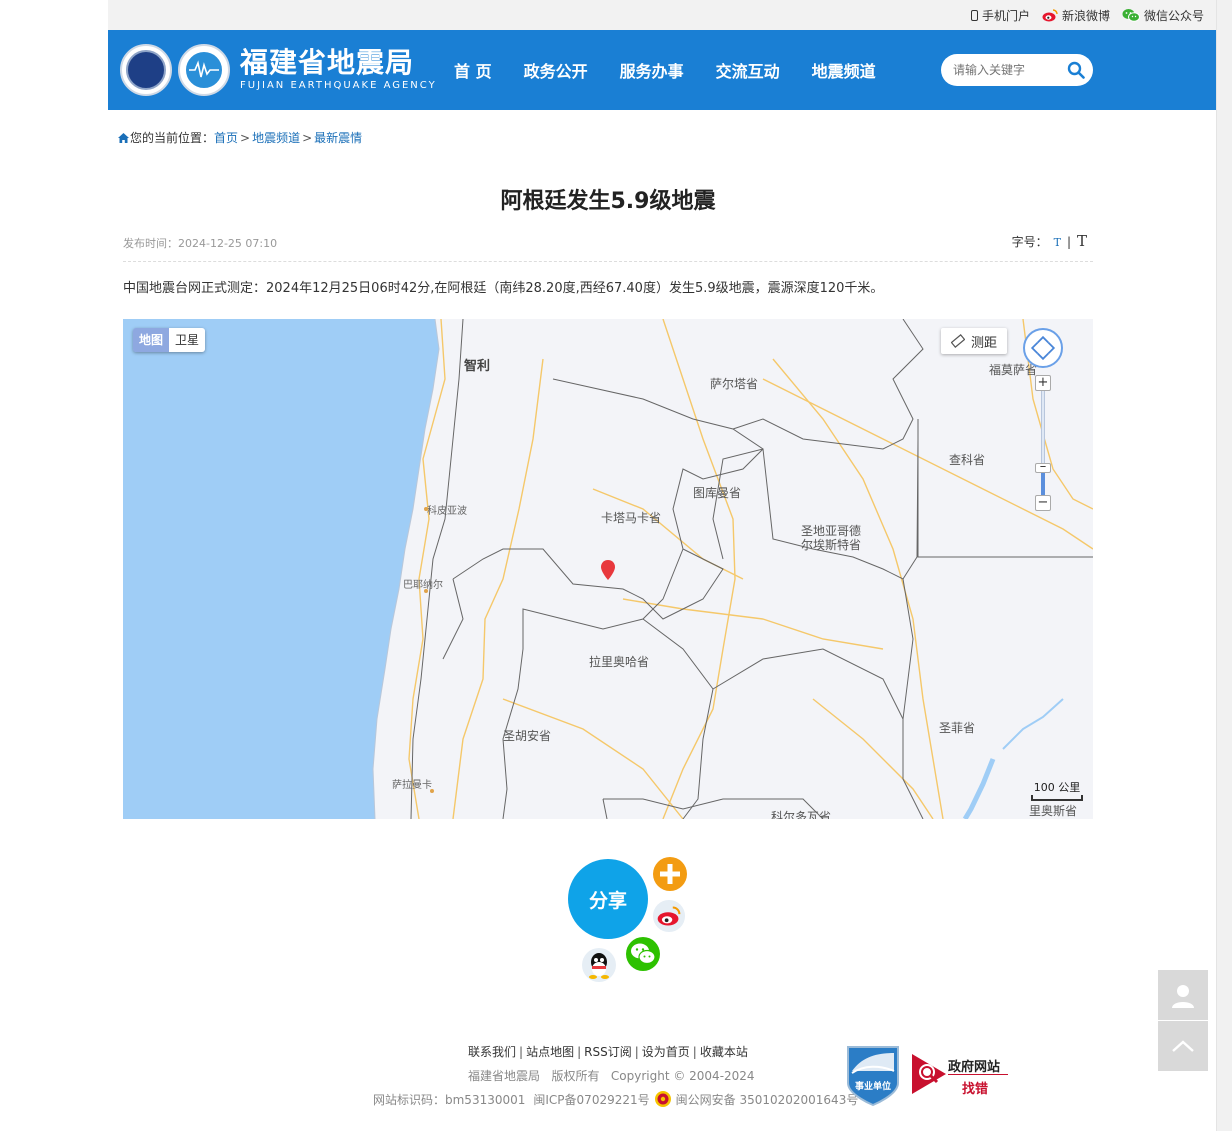  What do you see at coordinates (873, 1075) in the screenshot?
I see `public-institution-badge-icon` at bounding box center [873, 1075].